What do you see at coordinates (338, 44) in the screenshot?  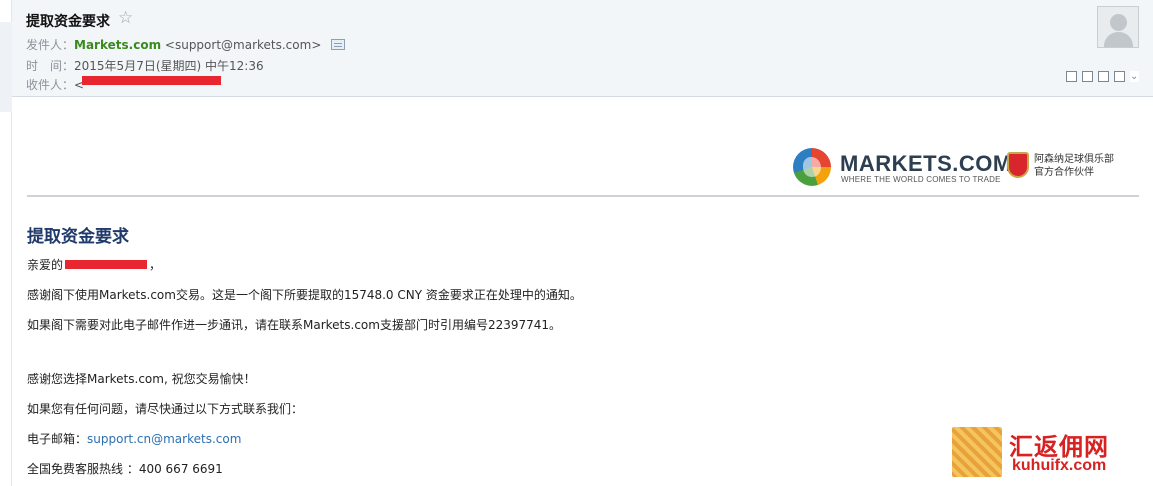 I see `vcard-icon` at bounding box center [338, 44].